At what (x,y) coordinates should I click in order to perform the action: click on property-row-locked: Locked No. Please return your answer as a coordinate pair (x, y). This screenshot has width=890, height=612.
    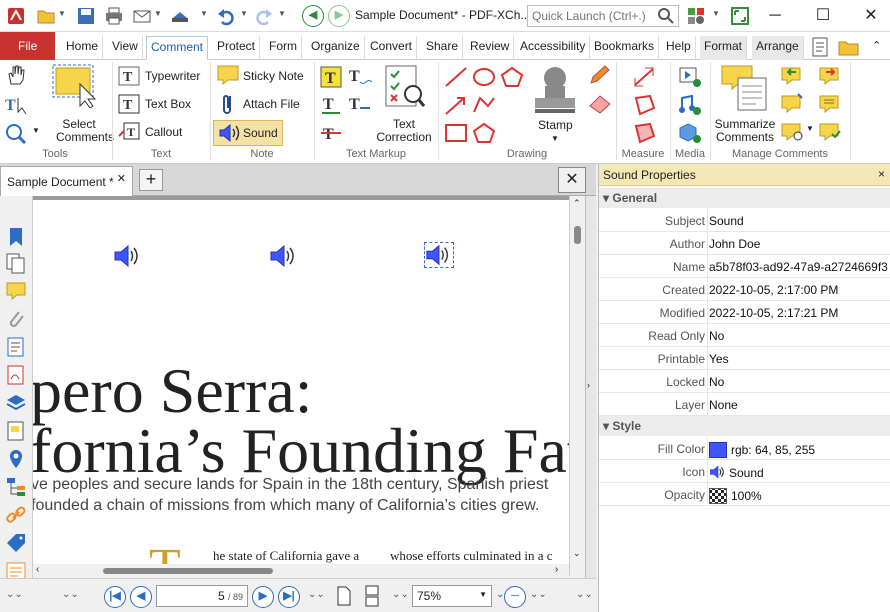
    Looking at the image, I should click on (744, 381).